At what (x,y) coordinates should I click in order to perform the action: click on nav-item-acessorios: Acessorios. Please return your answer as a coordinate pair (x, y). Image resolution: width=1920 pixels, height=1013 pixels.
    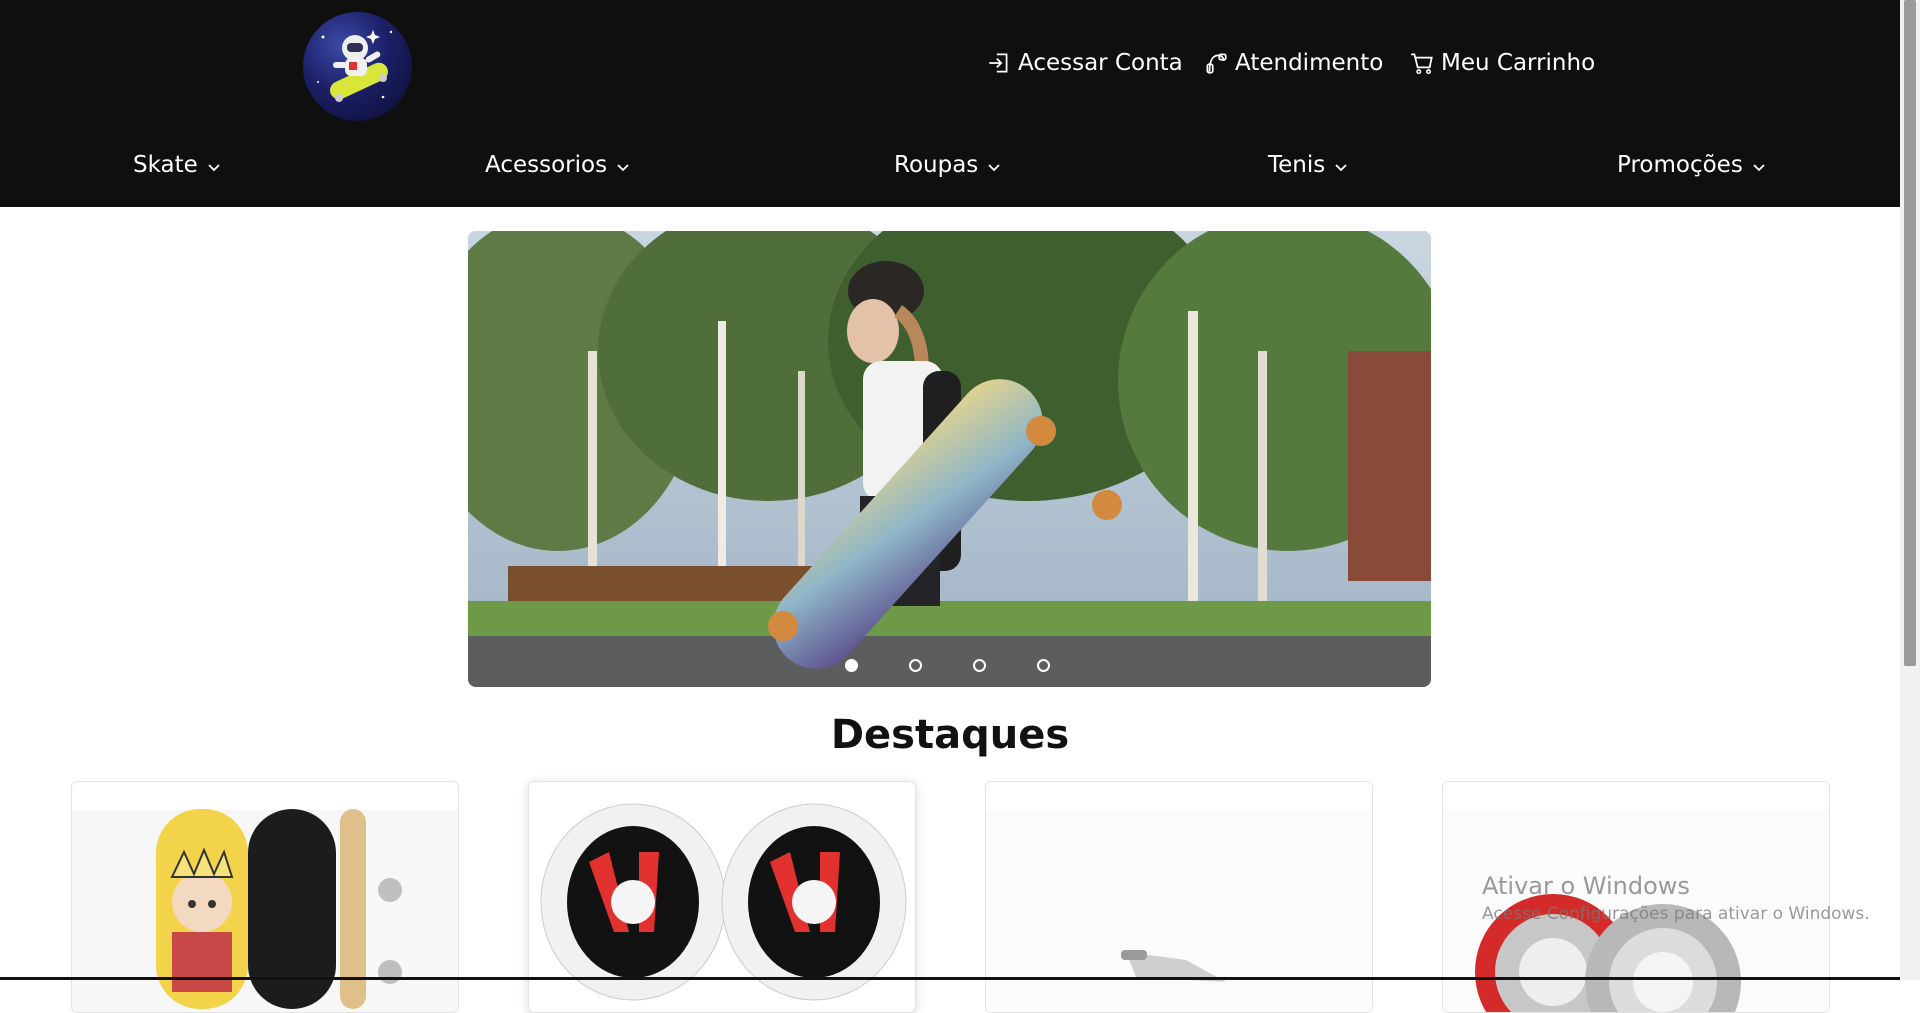
    Looking at the image, I should click on (558, 165).